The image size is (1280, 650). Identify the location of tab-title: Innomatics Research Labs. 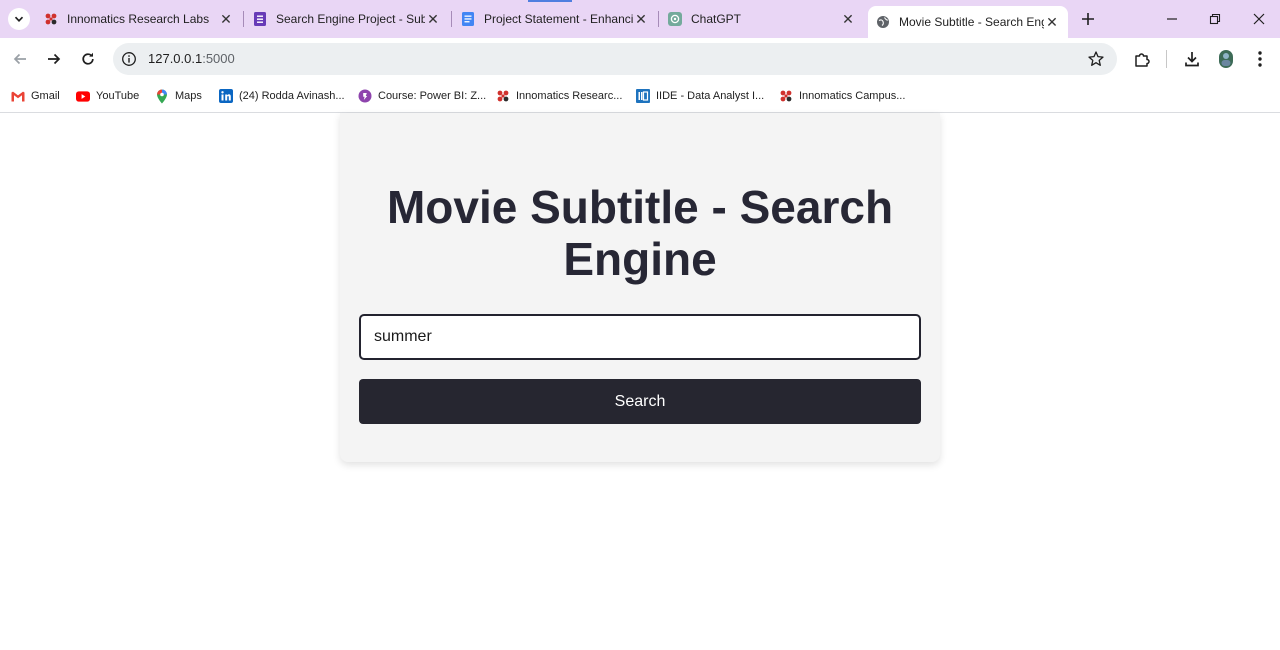
(138, 19).